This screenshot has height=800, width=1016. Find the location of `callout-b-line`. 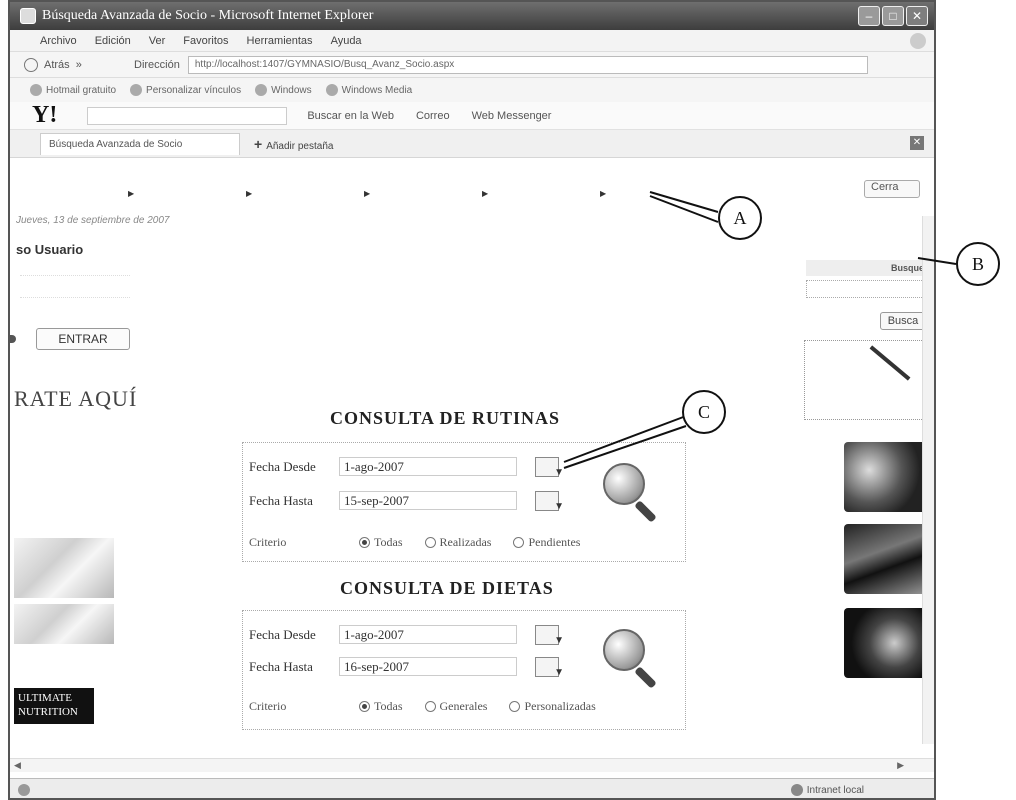

callout-b-line is located at coordinates (937, 261).